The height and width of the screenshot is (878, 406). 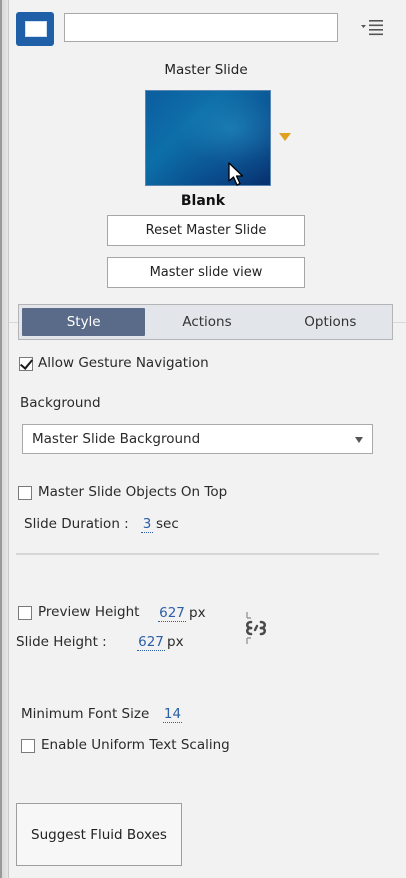 I want to click on slide-name-input, so click(x=201, y=27).